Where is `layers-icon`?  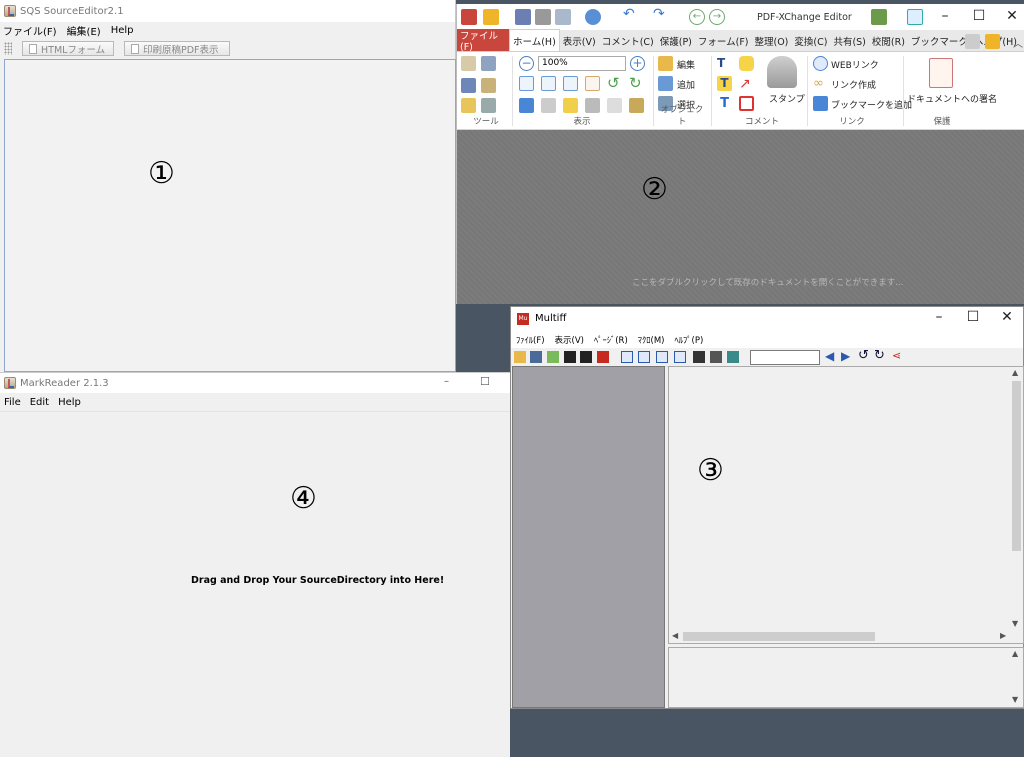
layers-icon is located at coordinates (614, 105).